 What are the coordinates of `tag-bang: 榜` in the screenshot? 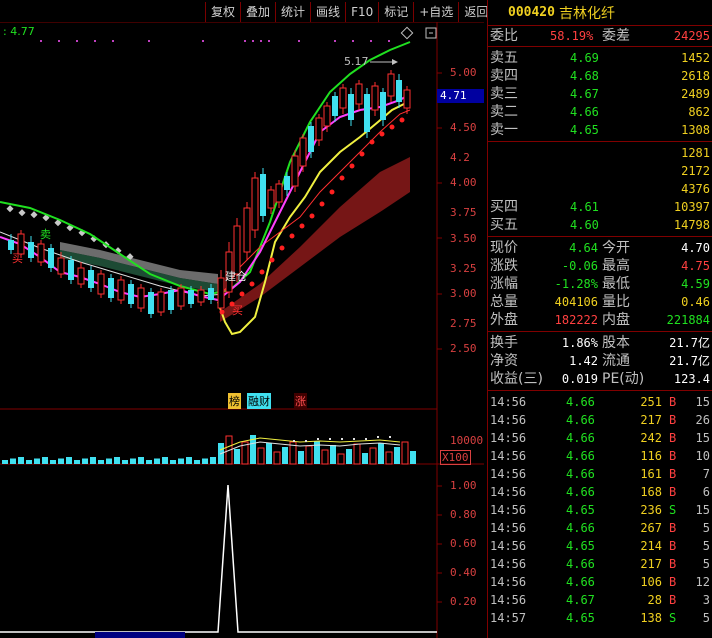 It's located at (234, 401).